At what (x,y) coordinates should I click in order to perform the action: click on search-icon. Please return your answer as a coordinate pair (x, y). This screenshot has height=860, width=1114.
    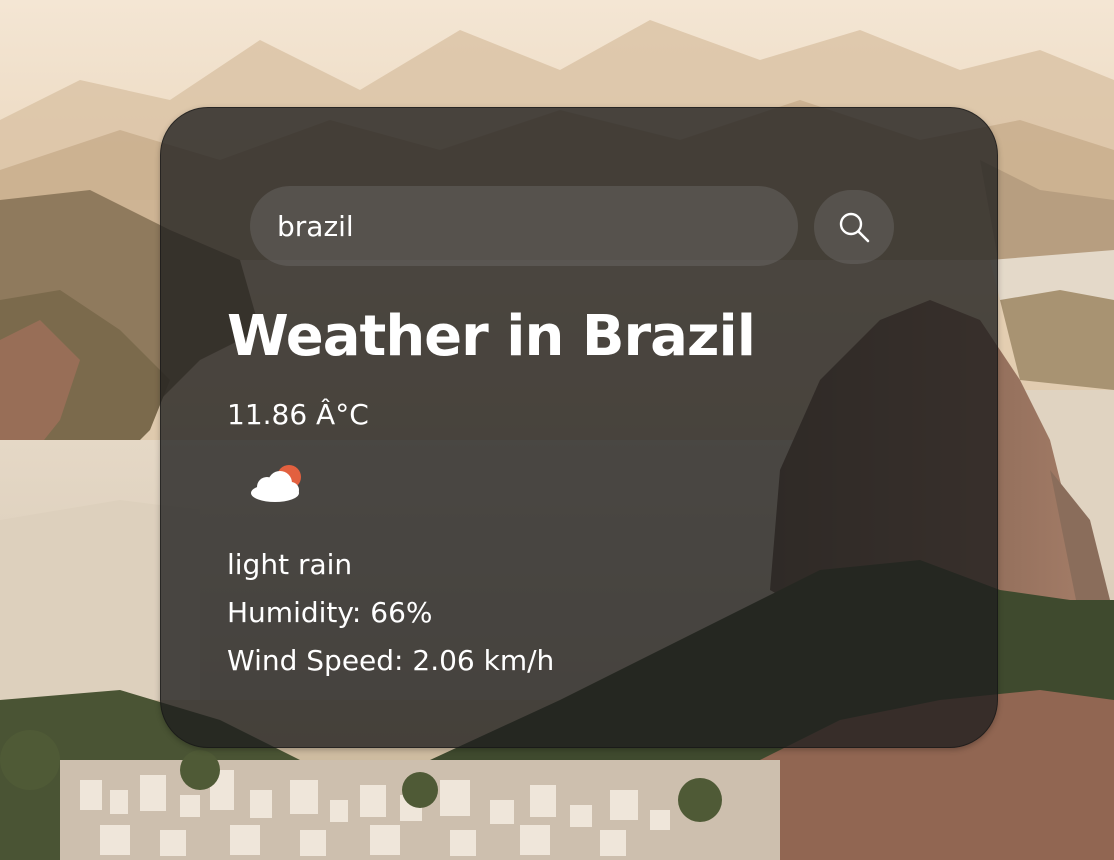
    Looking at the image, I should click on (854, 227).